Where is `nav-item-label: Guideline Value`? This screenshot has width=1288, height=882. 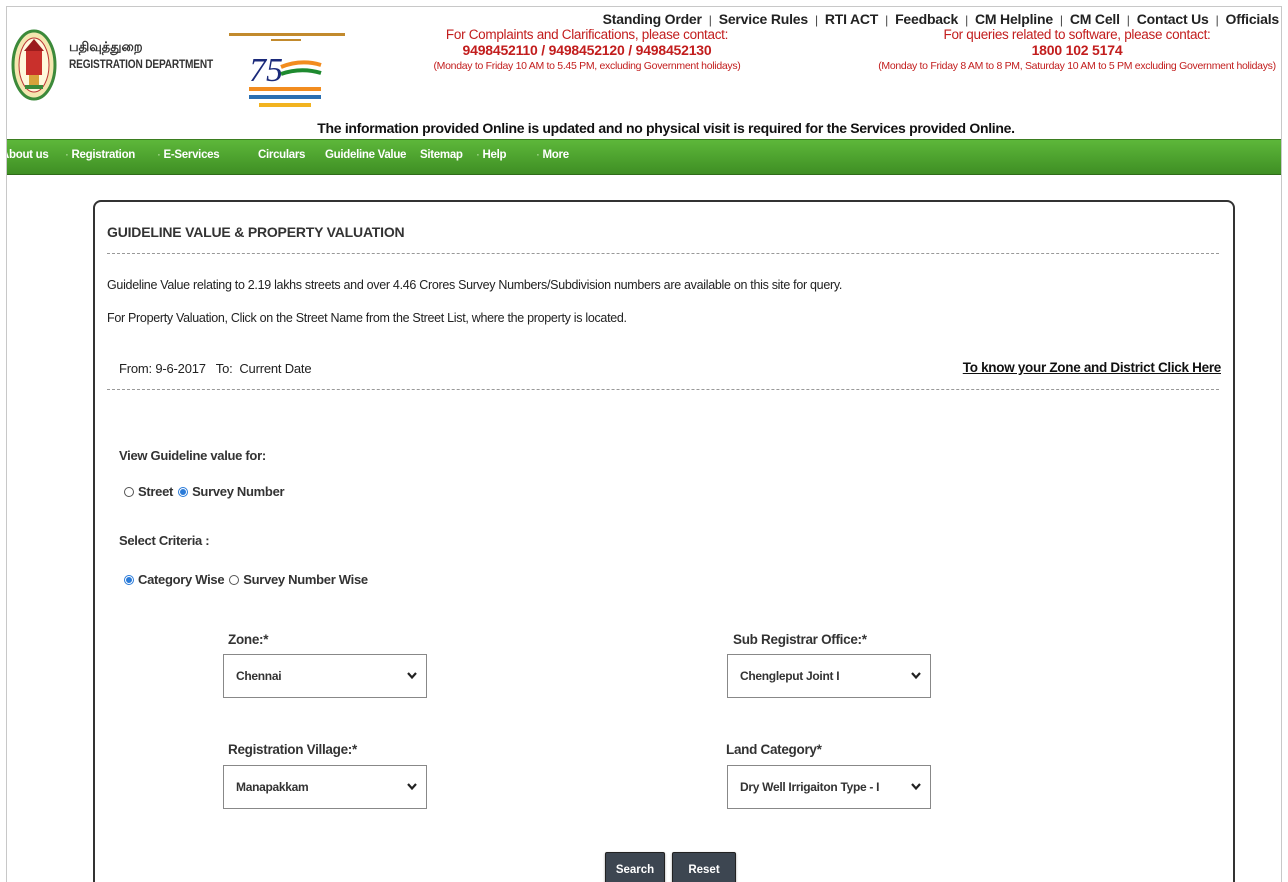 nav-item-label: Guideline Value is located at coordinates (366, 155).